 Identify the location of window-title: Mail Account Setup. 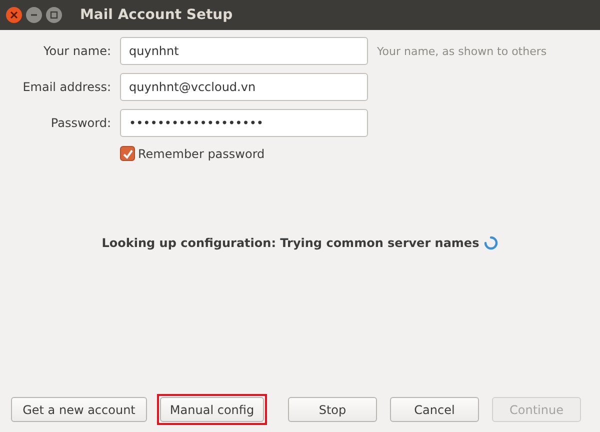
(156, 15).